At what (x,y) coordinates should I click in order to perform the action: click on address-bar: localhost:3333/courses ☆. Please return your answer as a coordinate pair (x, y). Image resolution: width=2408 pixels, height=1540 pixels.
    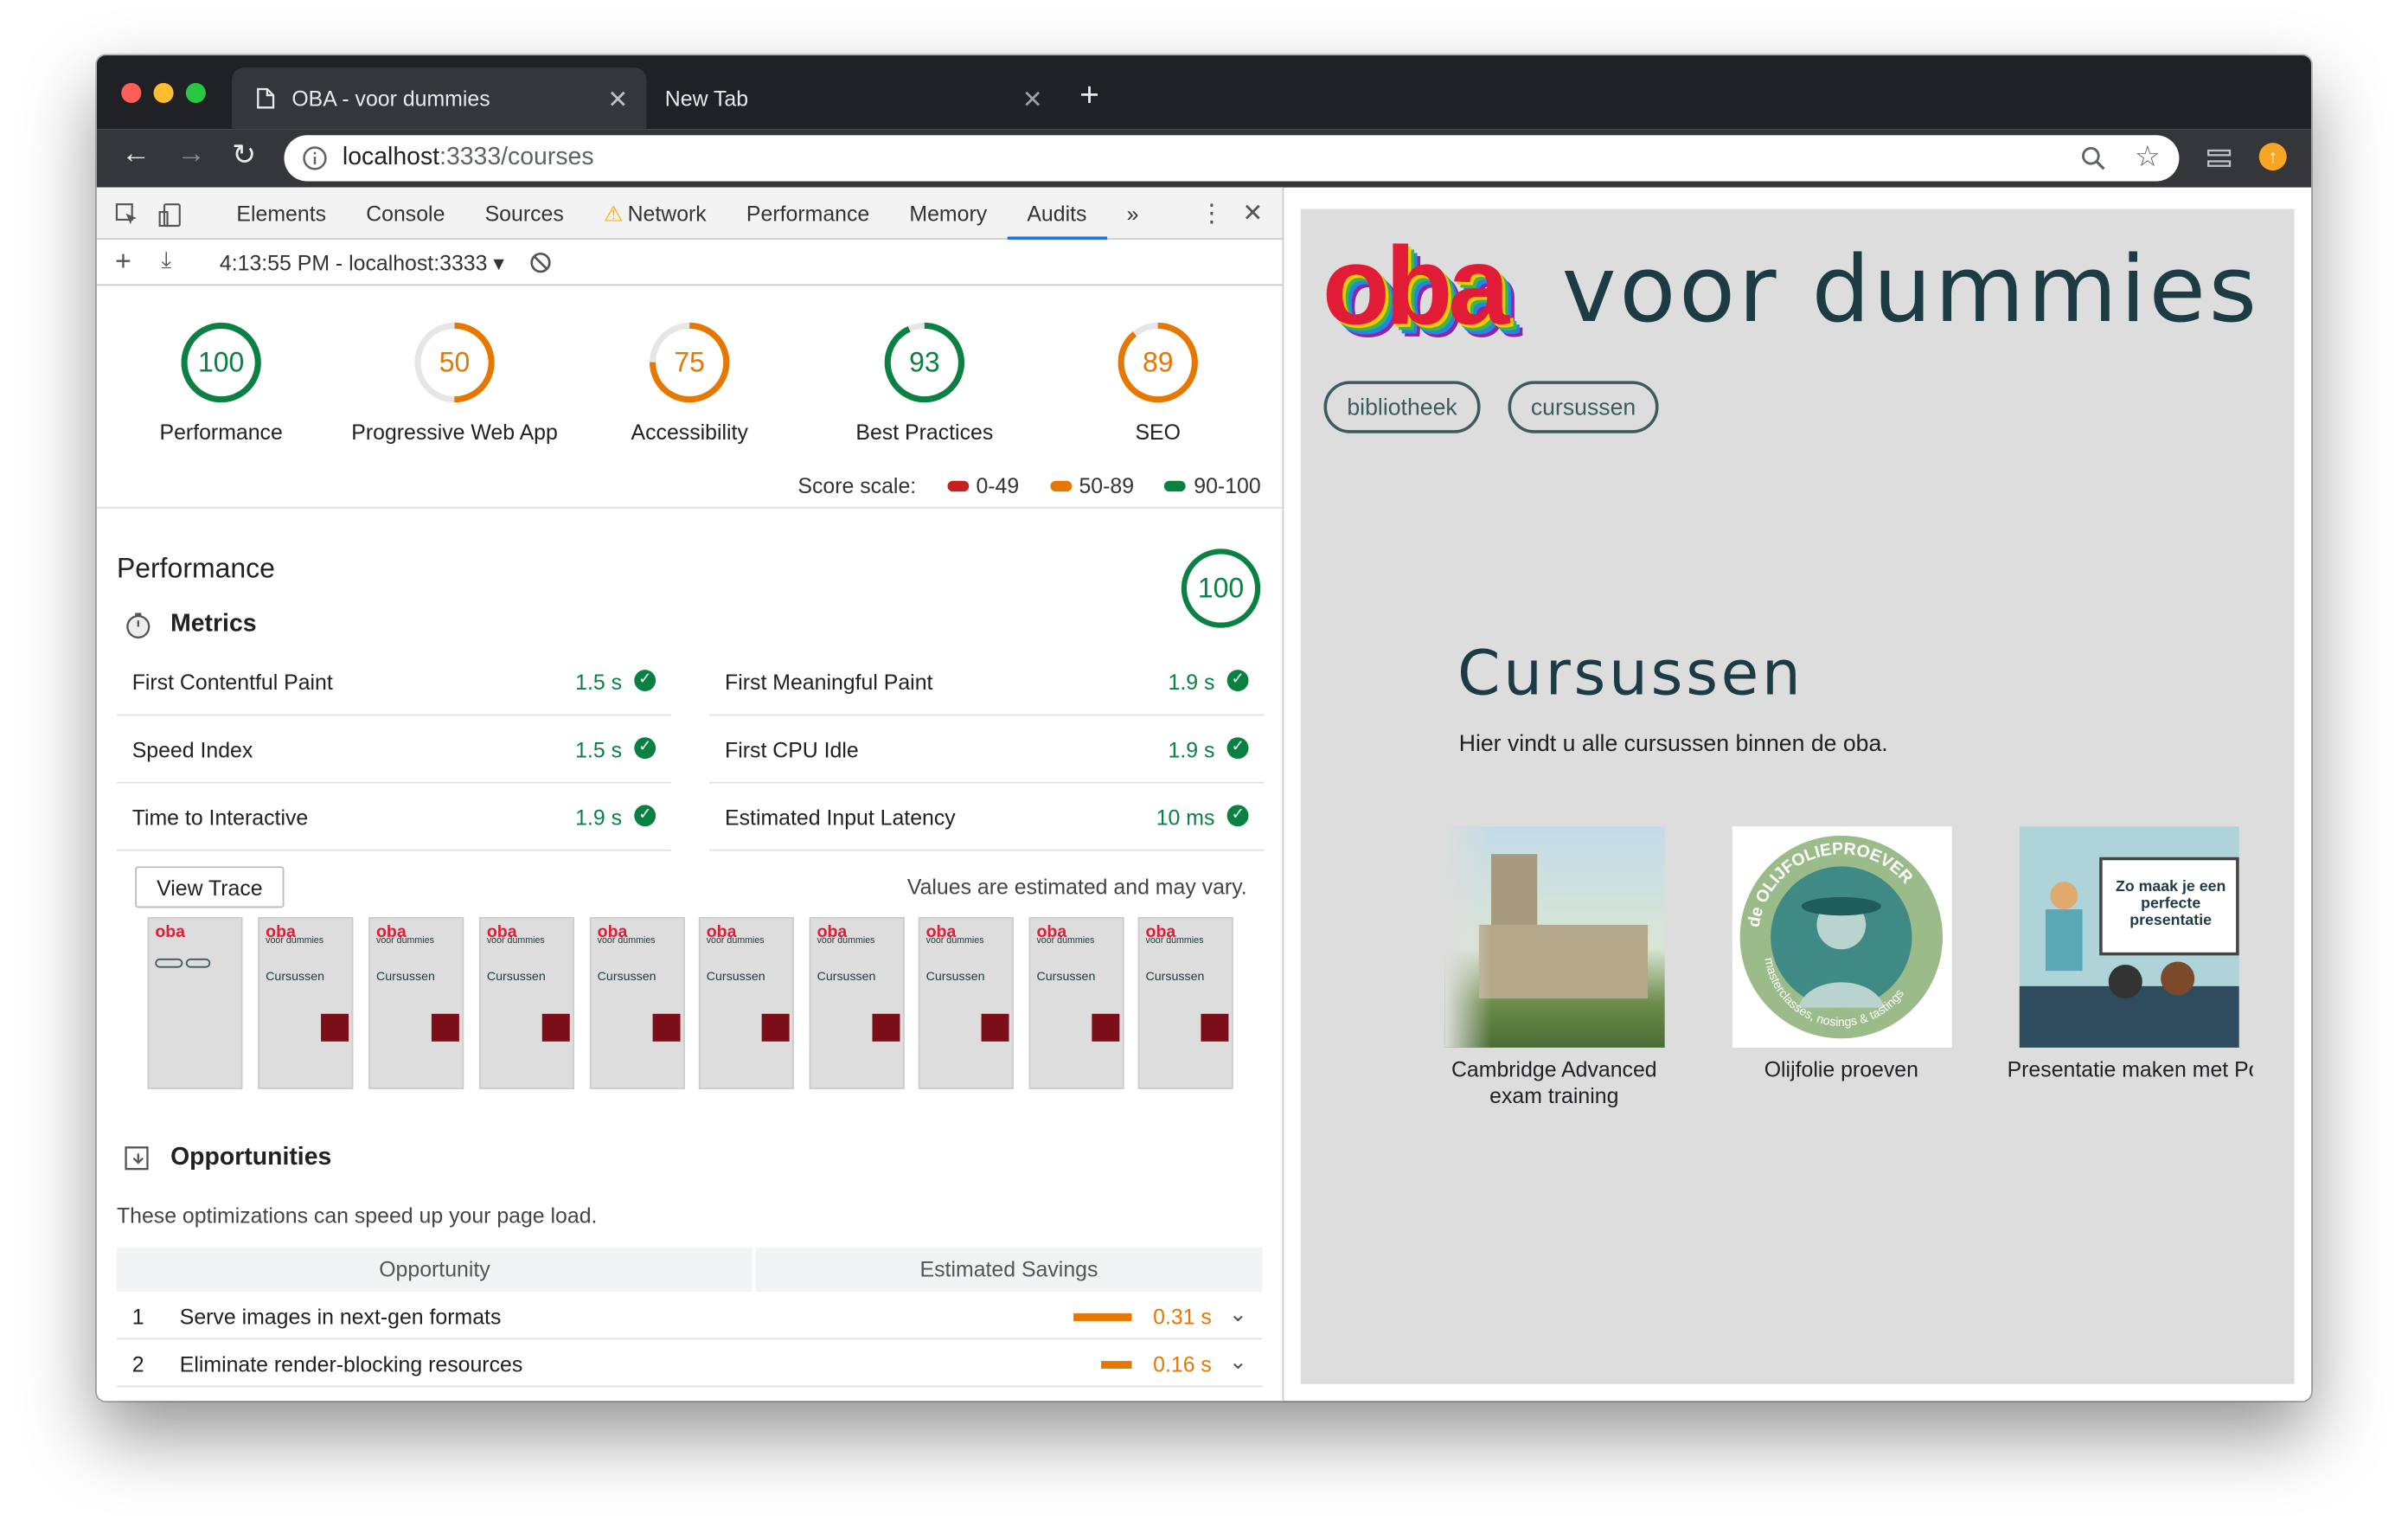
    Looking at the image, I should click on (1232, 158).